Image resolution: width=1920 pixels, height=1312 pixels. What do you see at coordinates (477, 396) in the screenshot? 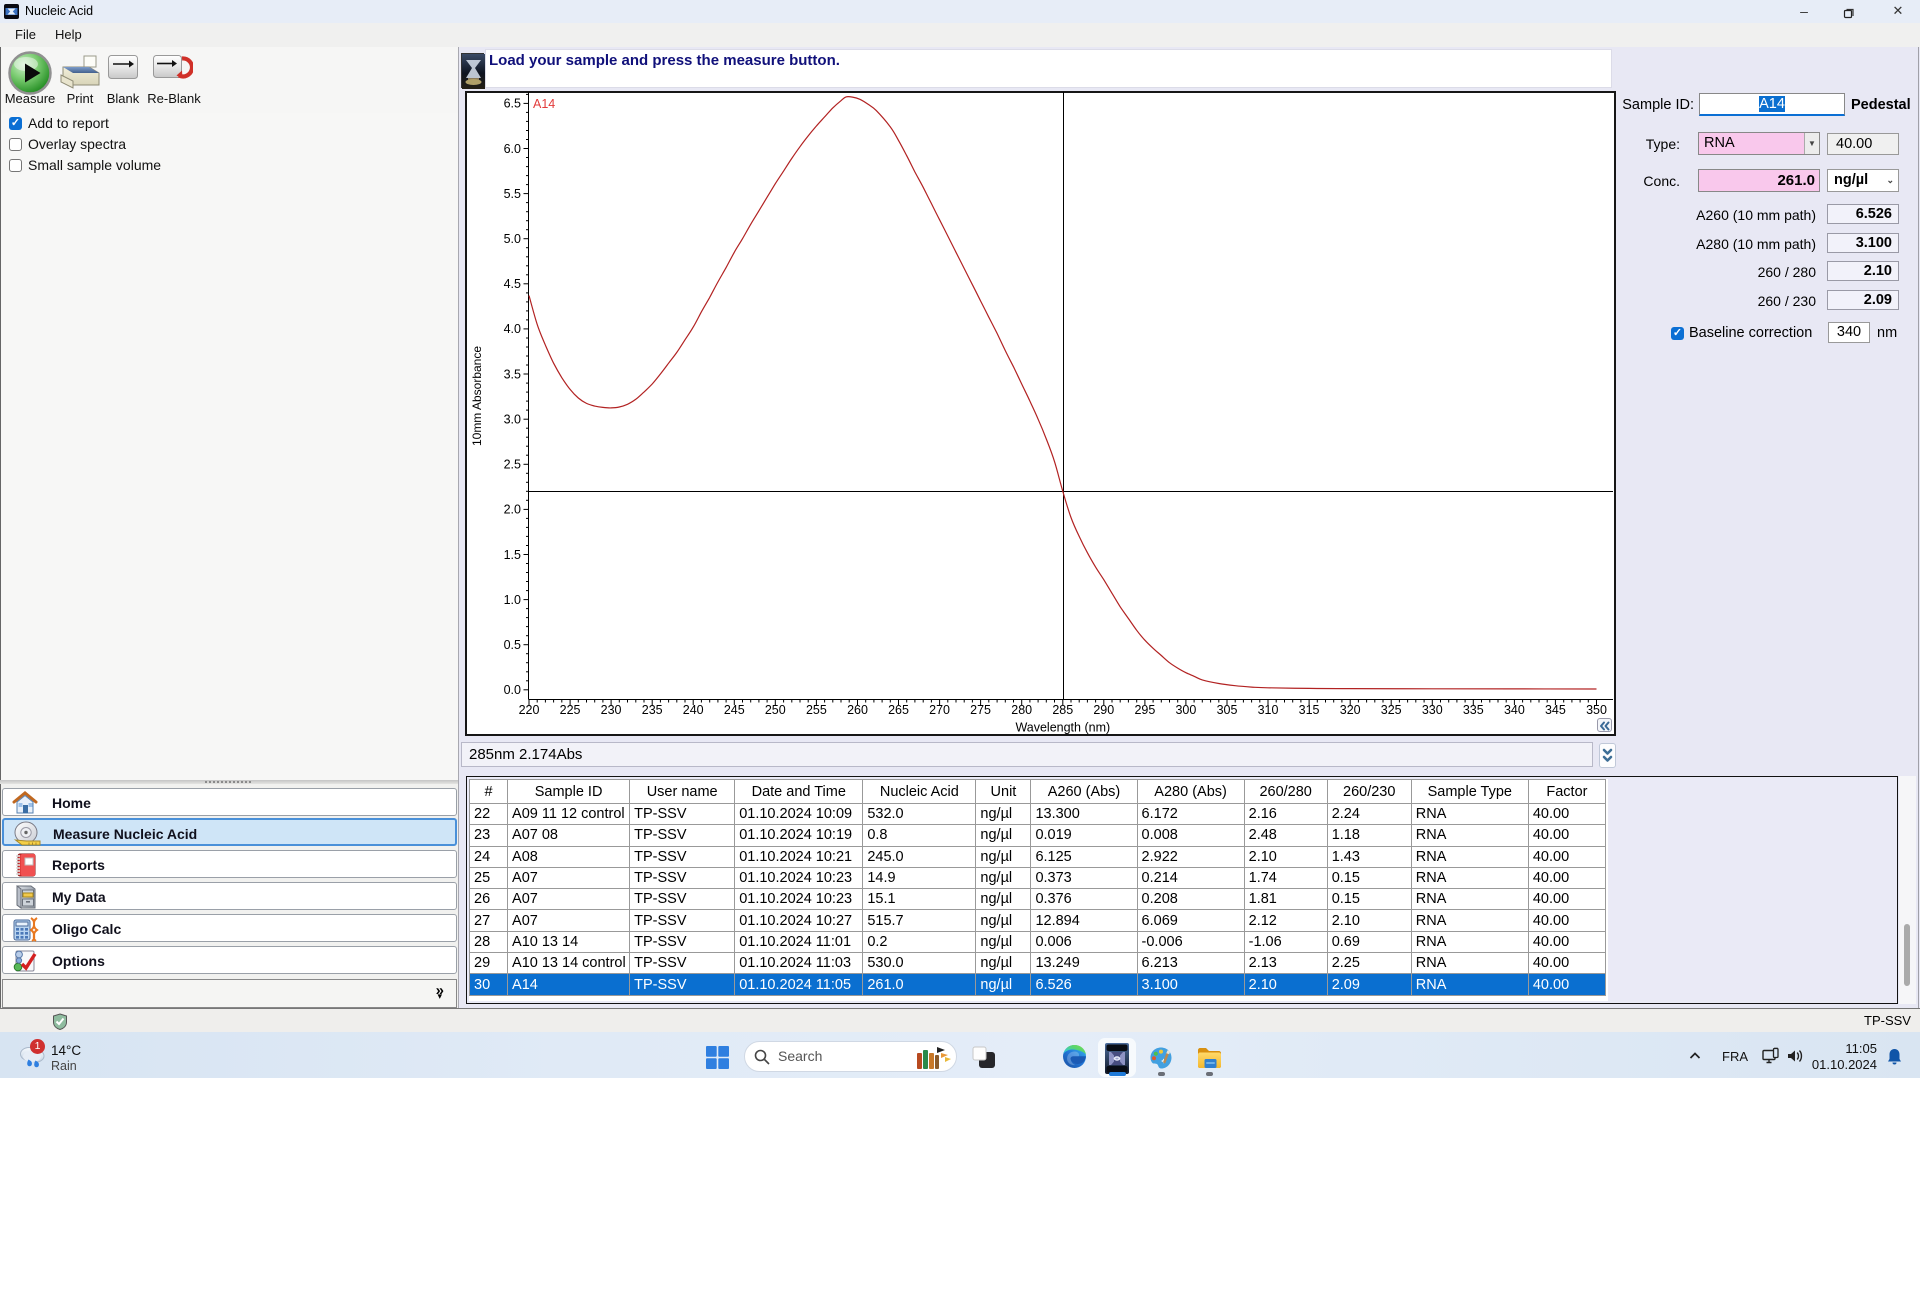
I see `svg-text: 10mm Absorbance` at bounding box center [477, 396].